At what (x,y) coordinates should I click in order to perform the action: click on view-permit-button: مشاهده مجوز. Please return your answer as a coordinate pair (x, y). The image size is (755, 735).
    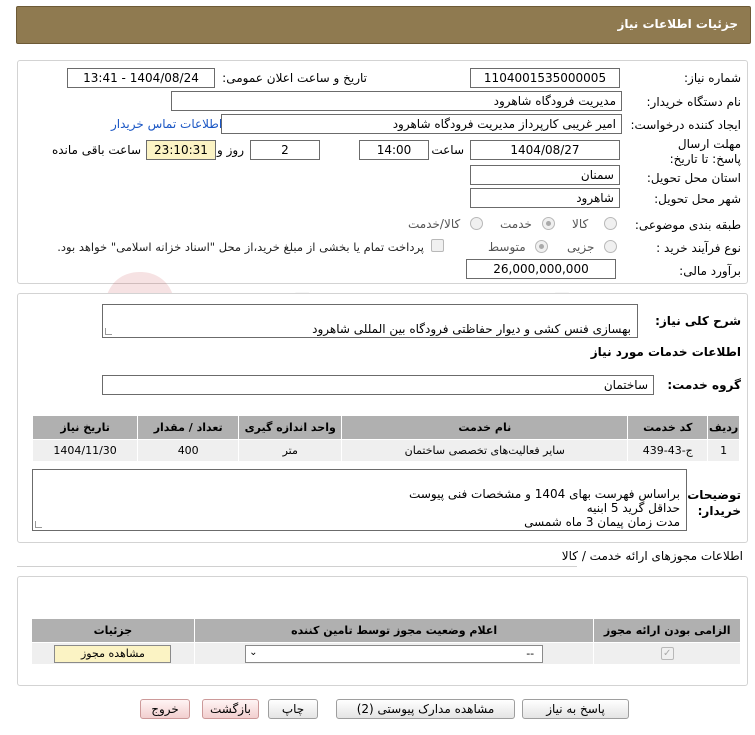
    Looking at the image, I should click on (113, 653).